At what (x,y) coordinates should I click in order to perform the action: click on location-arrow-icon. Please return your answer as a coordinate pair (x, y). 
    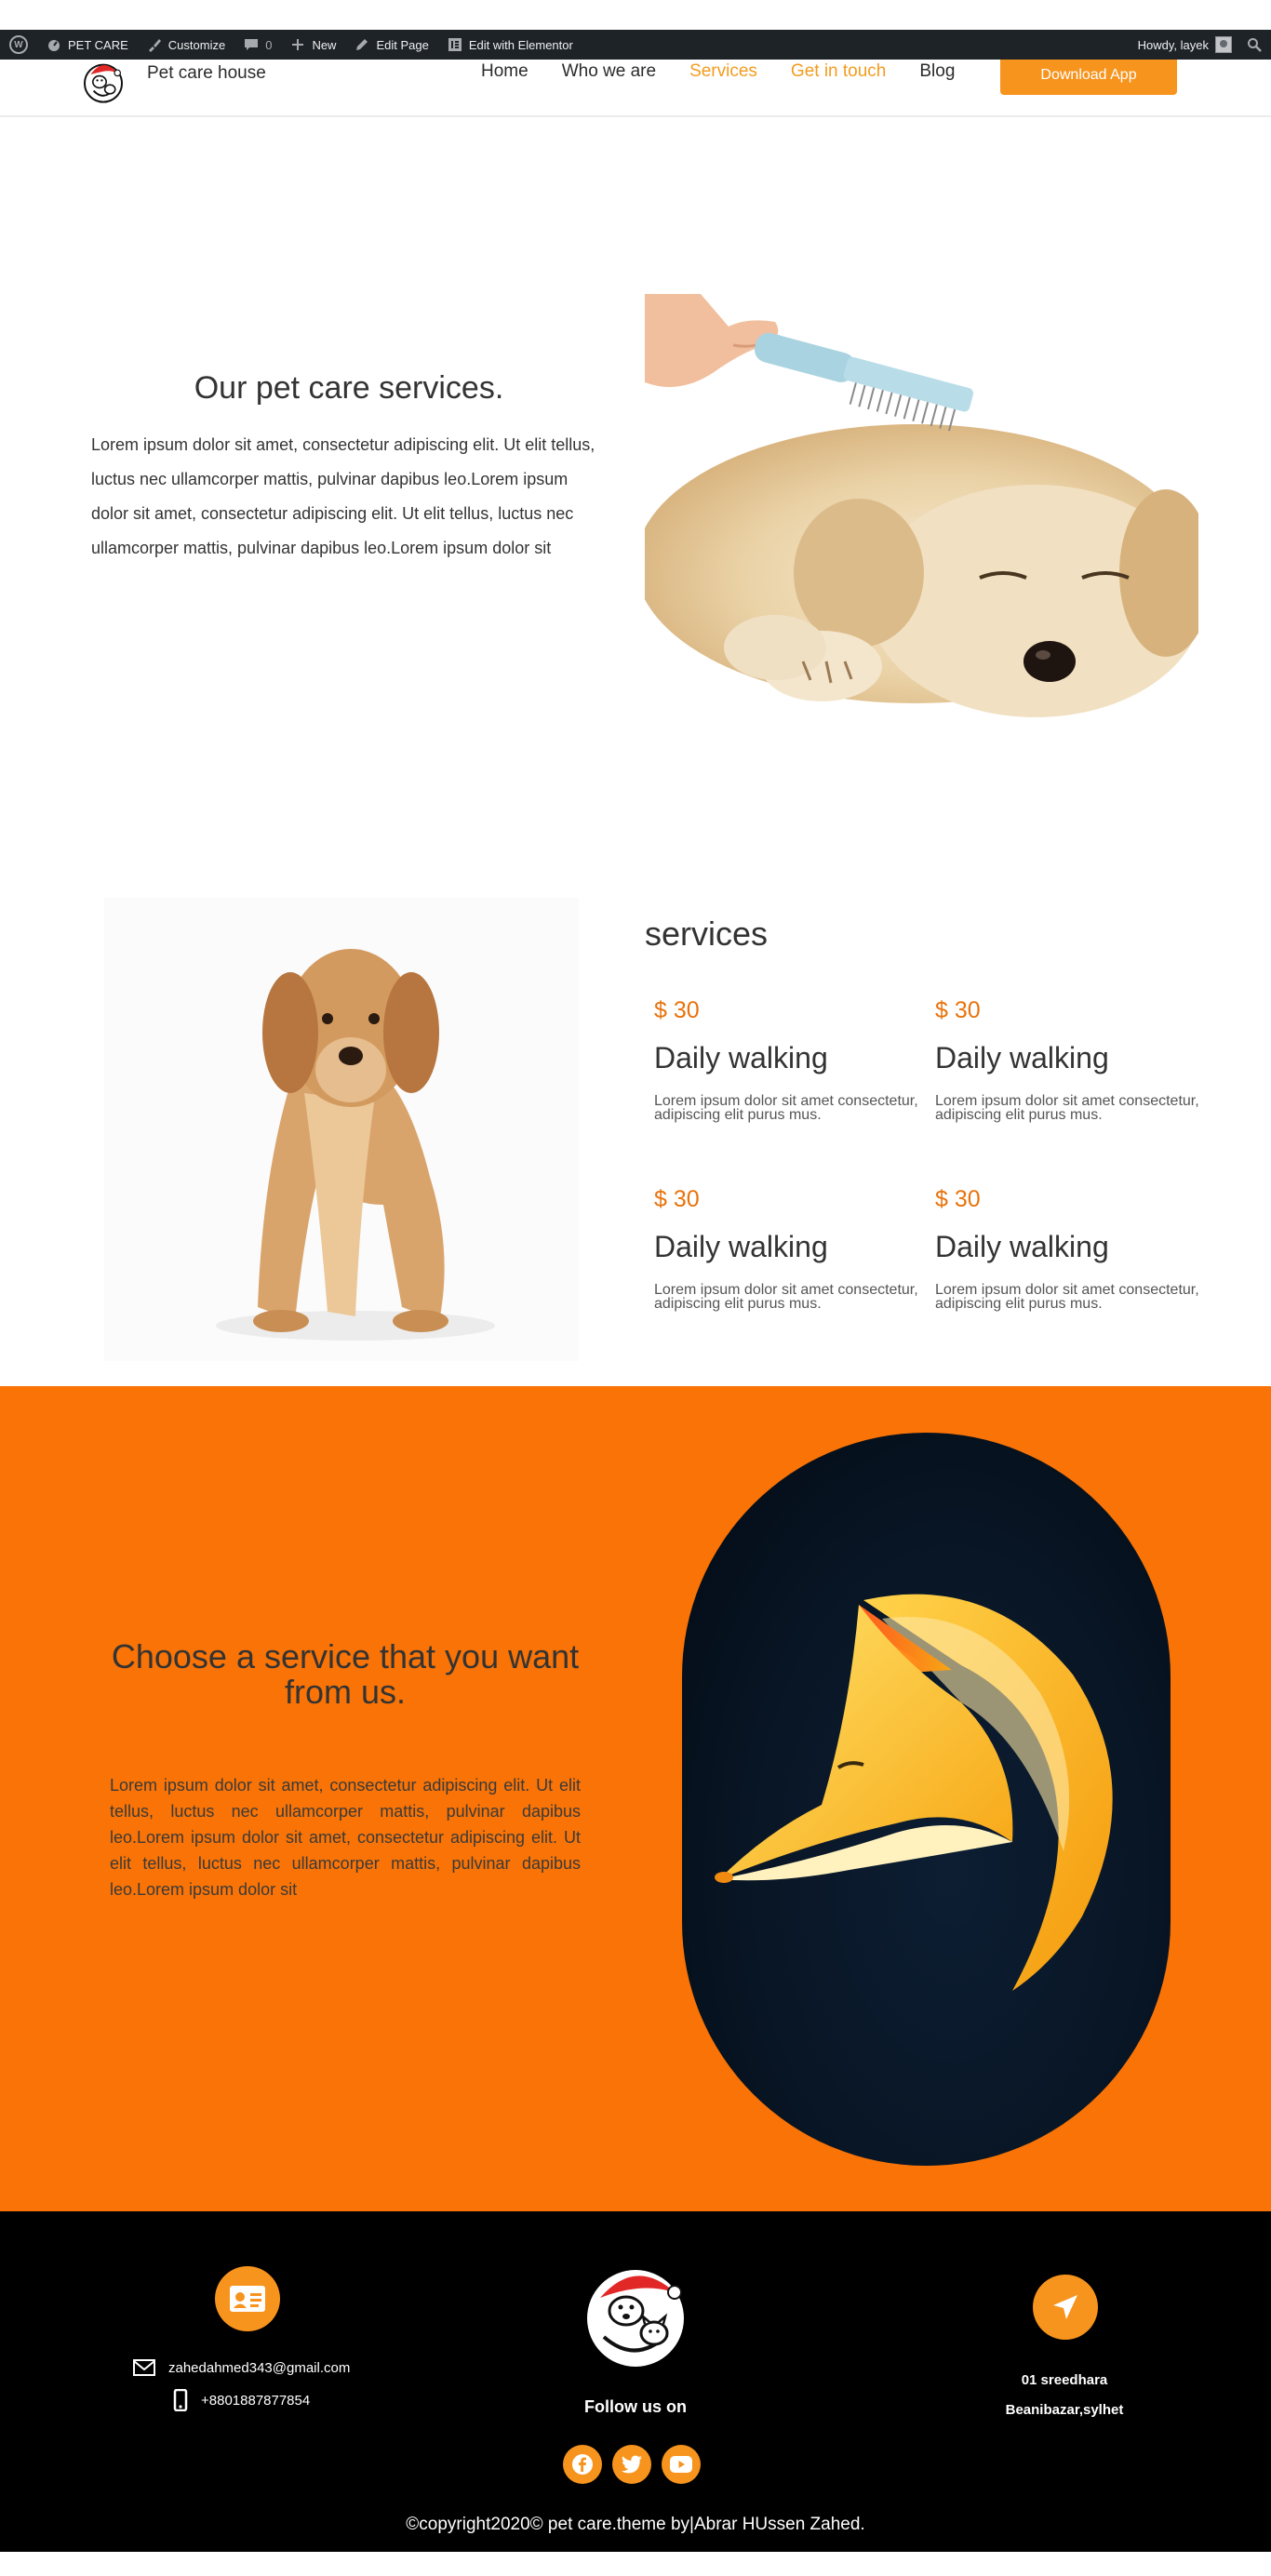
    Looking at the image, I should click on (1065, 2307).